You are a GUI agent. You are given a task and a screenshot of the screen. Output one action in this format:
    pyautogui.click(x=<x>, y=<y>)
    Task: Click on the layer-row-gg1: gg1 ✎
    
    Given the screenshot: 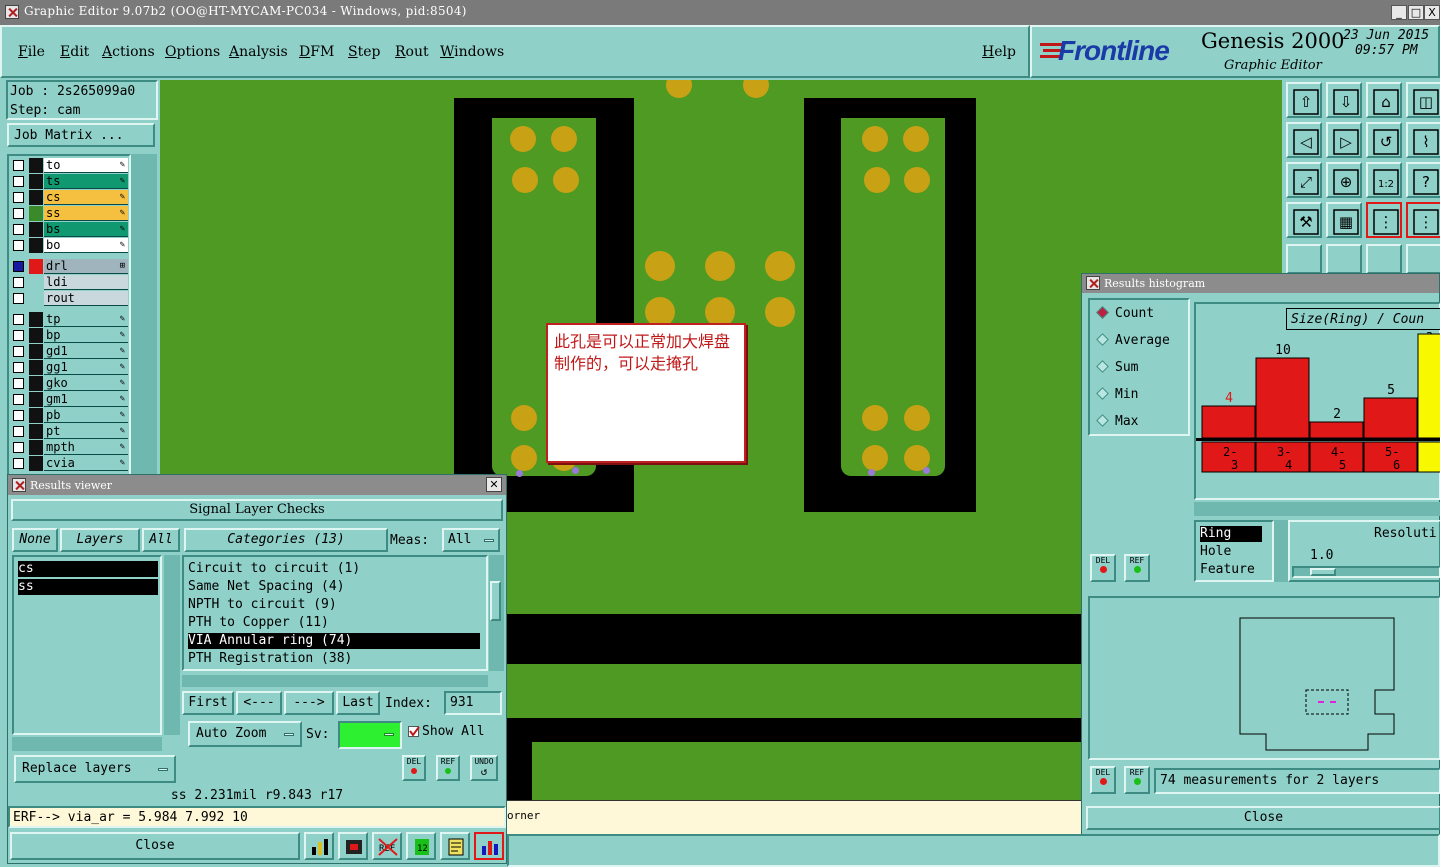 What is the action you would take?
    pyautogui.click(x=69, y=367)
    